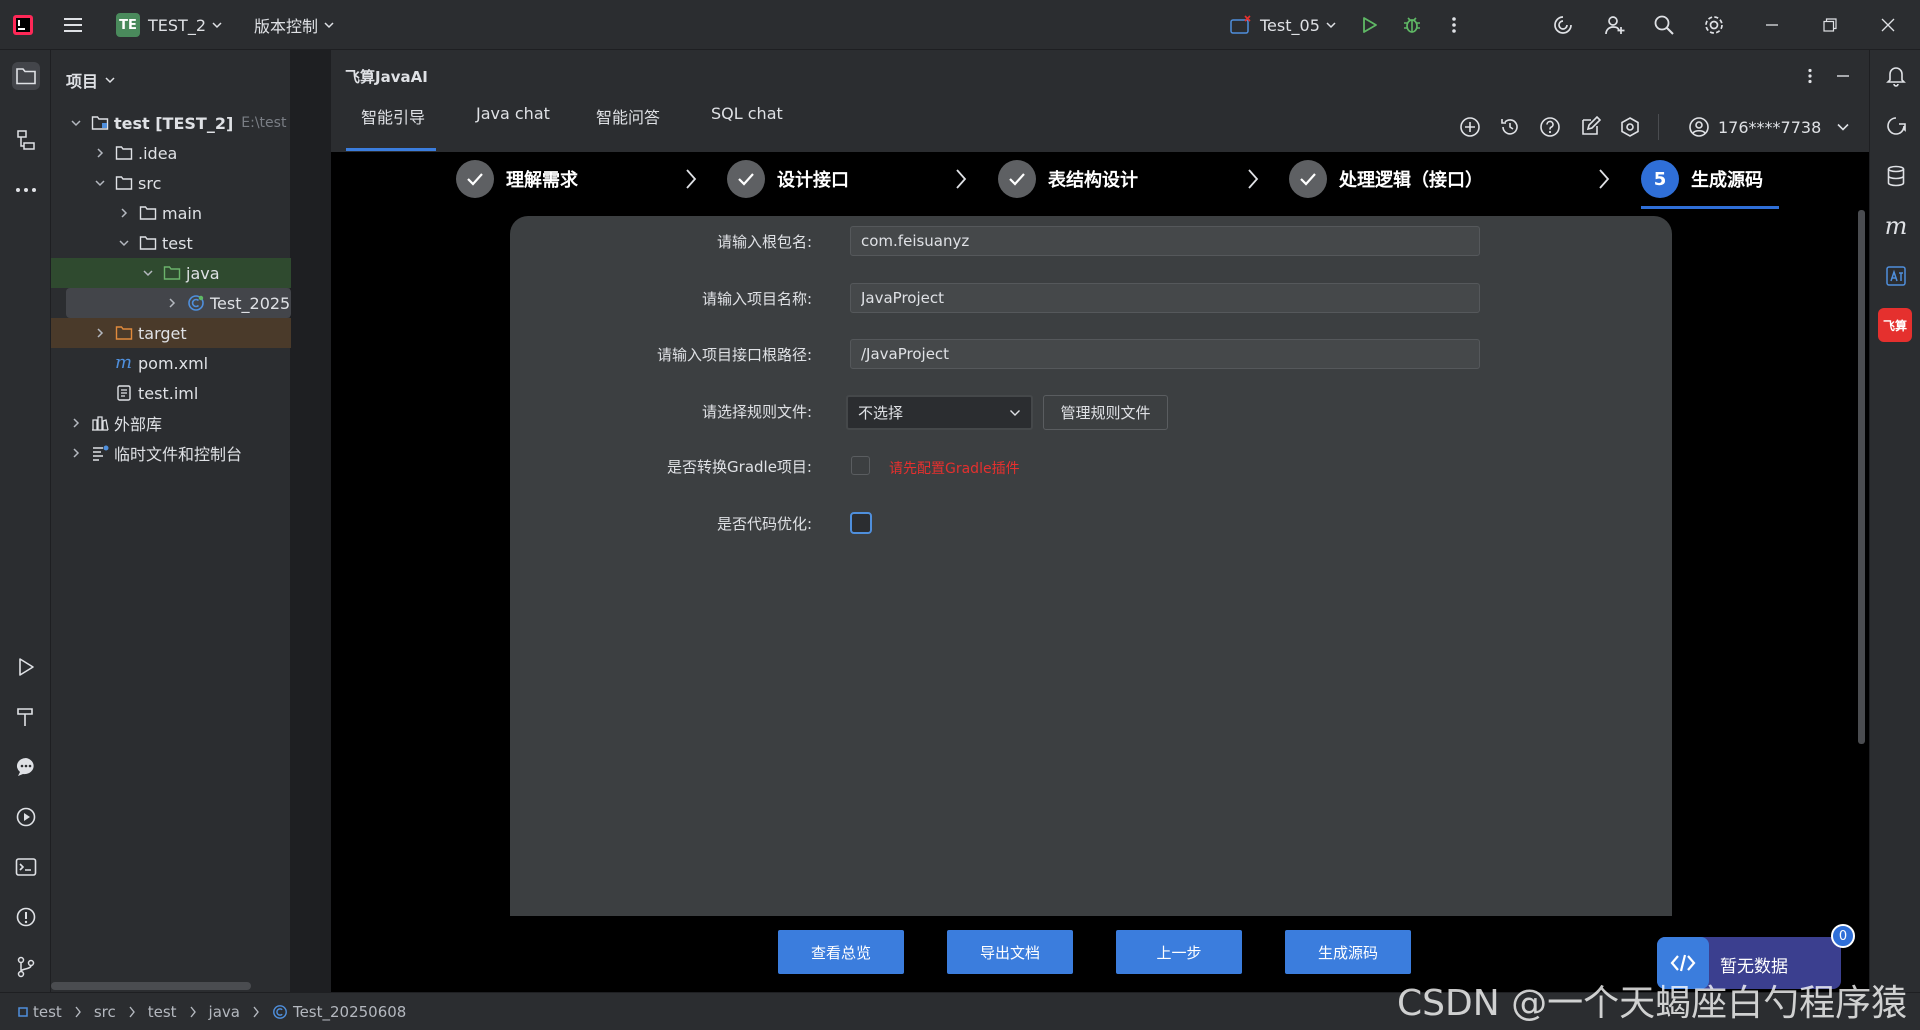 This screenshot has width=1920, height=1030. What do you see at coordinates (1550, 127) in the screenshot?
I see `help-icon` at bounding box center [1550, 127].